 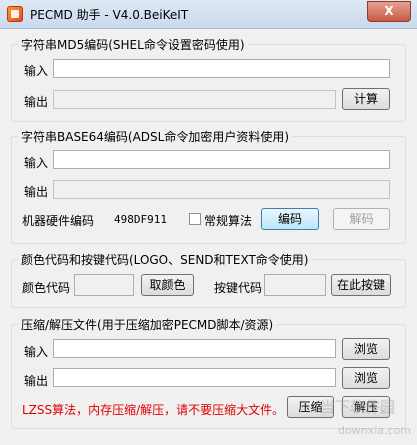 I want to click on md5-output-field, so click(x=194, y=99).